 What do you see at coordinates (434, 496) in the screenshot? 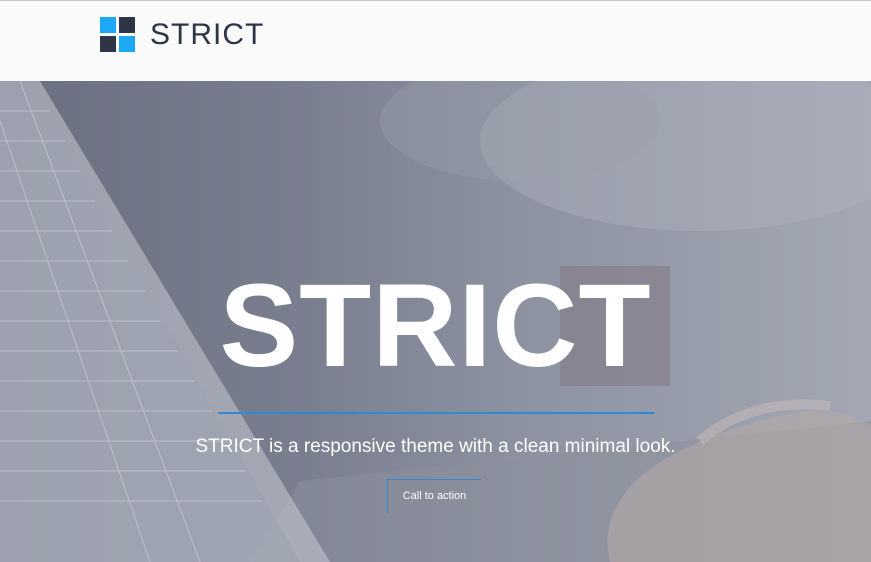
I see `call-to-action-button: Call to action` at bounding box center [434, 496].